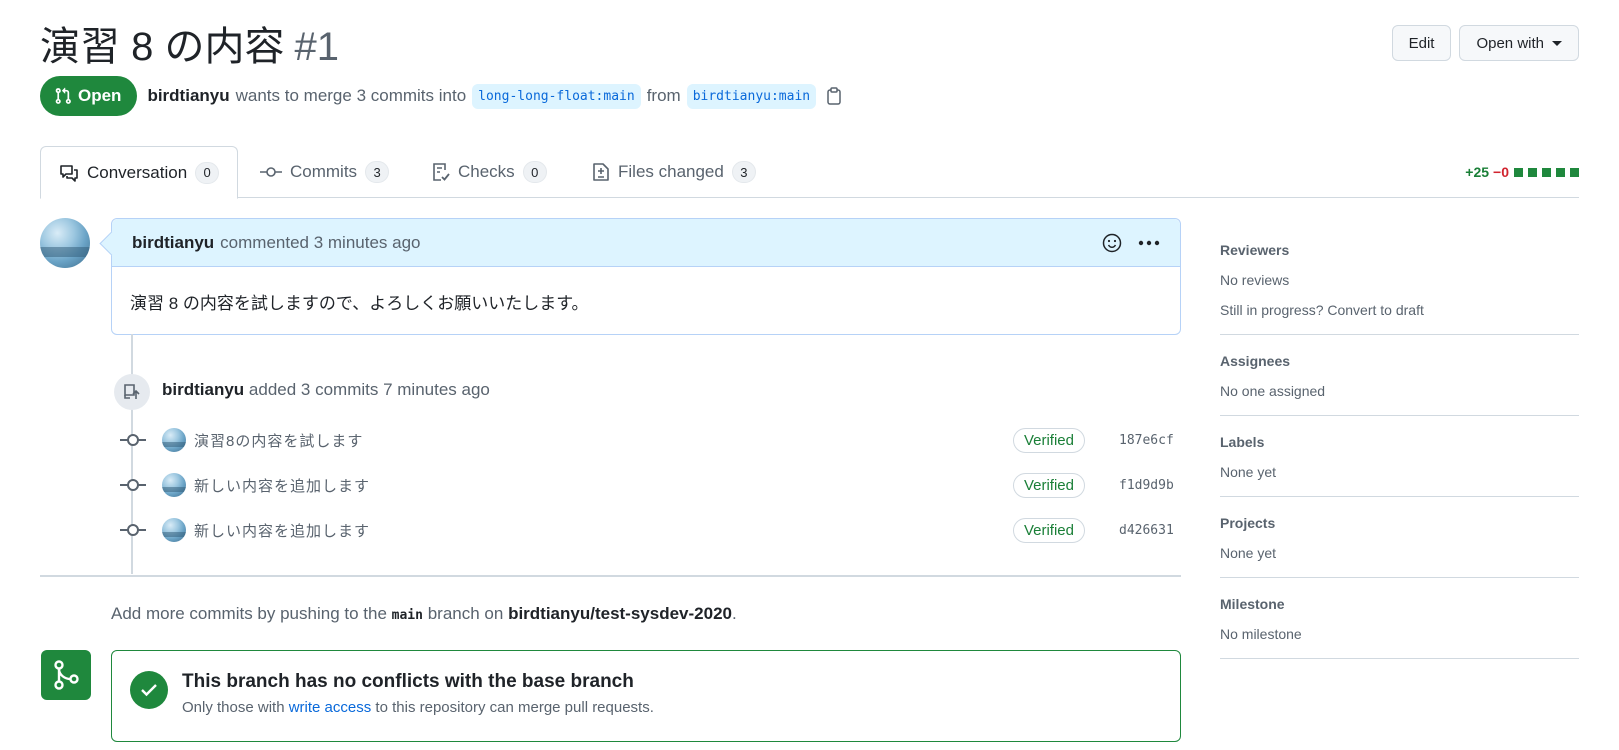  I want to click on timeline-break, so click(610, 576).